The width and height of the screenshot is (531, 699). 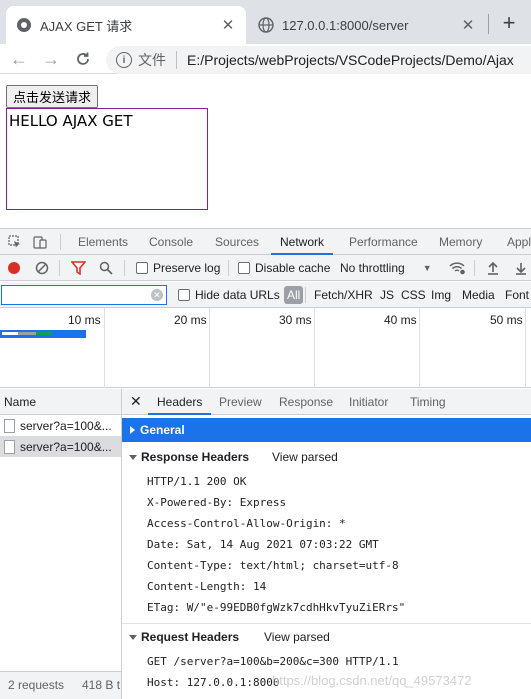 What do you see at coordinates (413, 295) in the screenshot?
I see `filter-type-css: CSS` at bounding box center [413, 295].